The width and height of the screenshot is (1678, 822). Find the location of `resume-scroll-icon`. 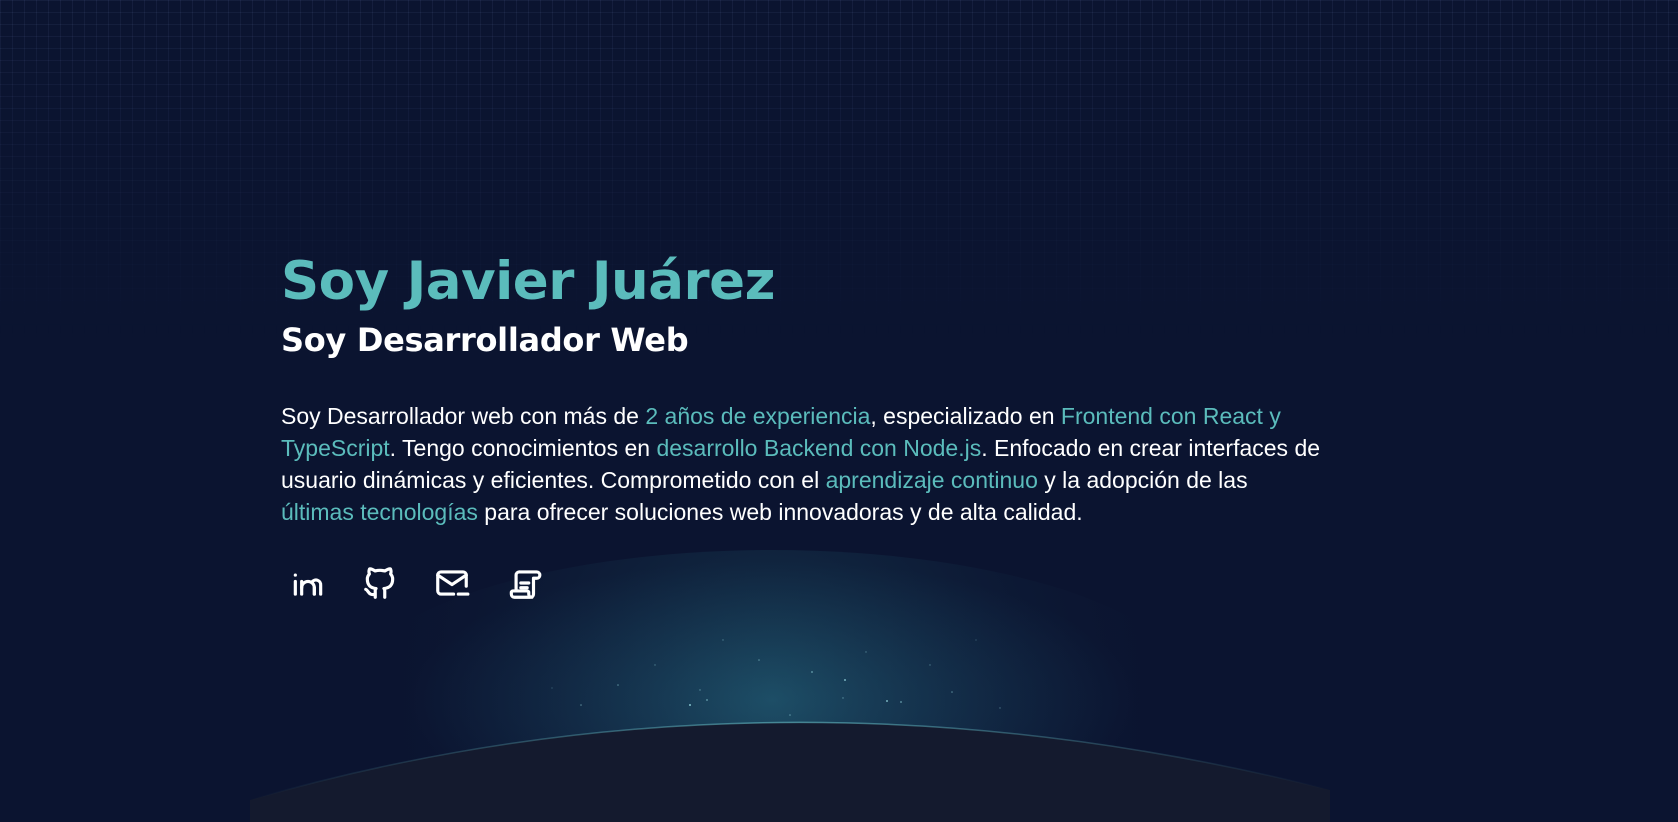

resume-scroll-icon is located at coordinates (525, 584).